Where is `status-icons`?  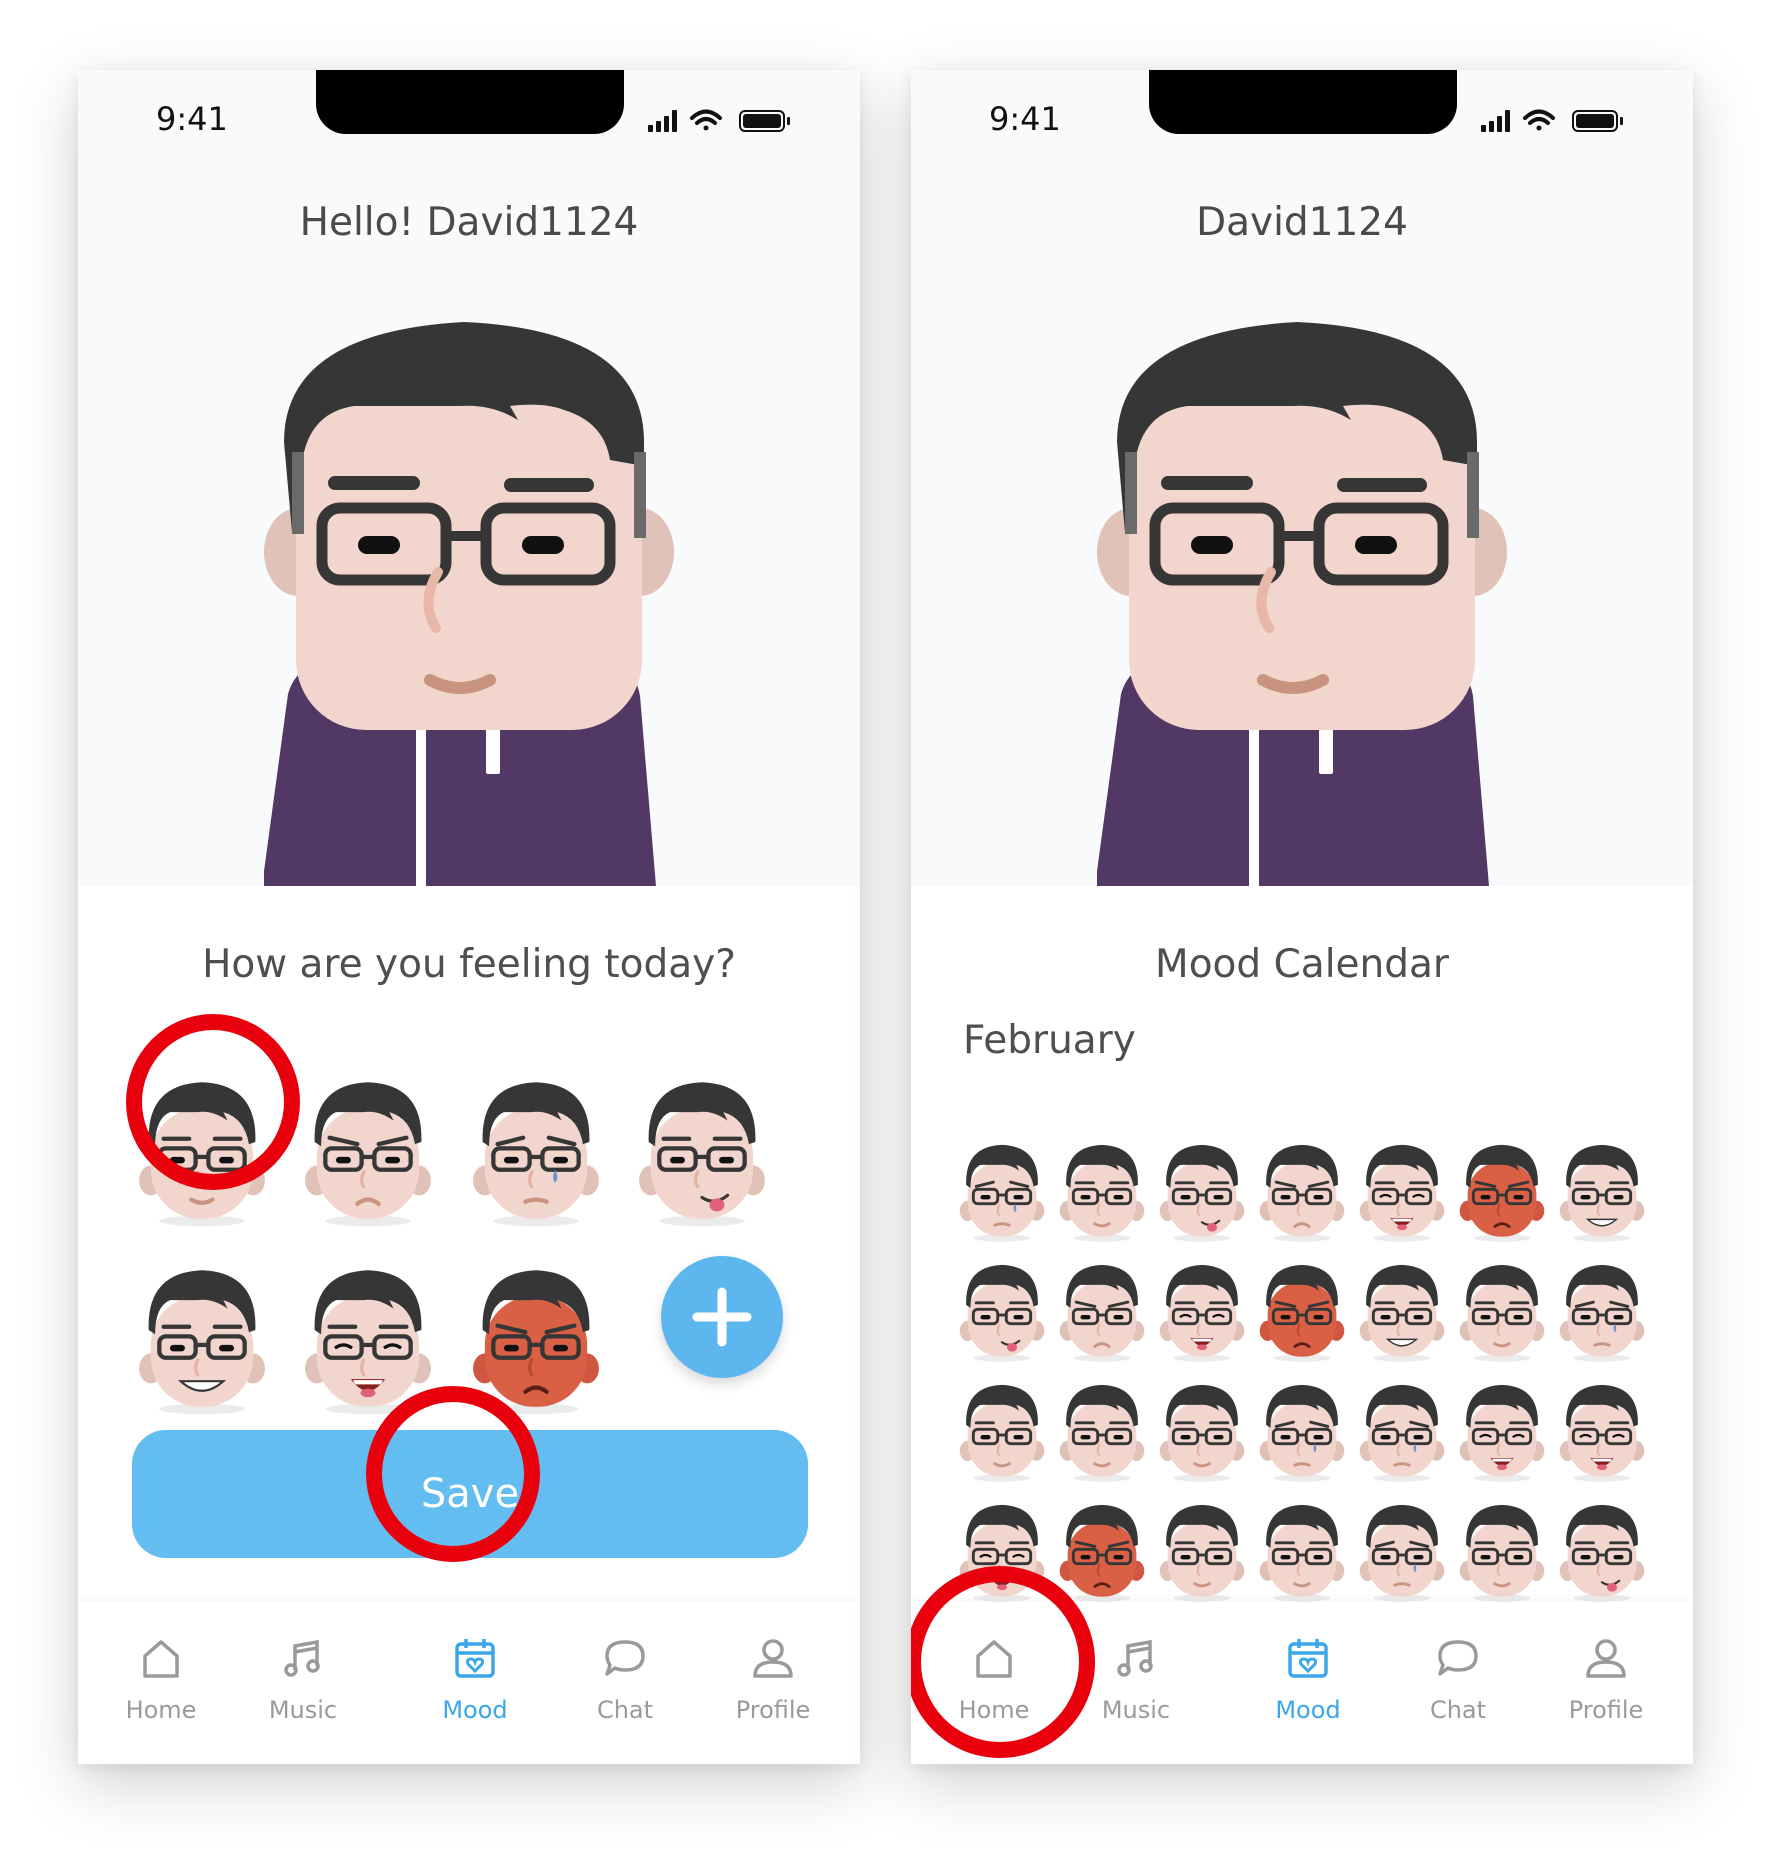 status-icons is located at coordinates (1552, 120).